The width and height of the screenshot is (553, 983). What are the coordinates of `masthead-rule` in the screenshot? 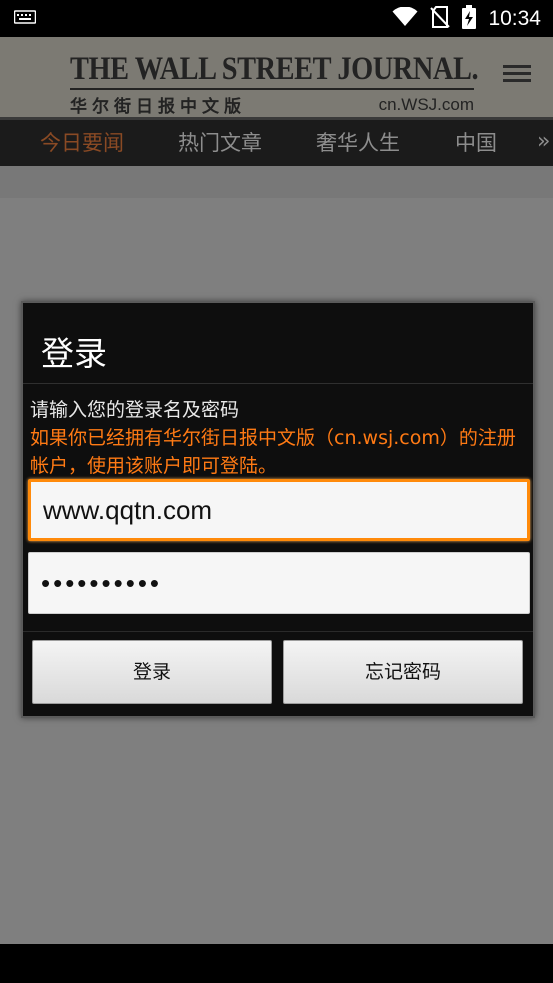 It's located at (272, 89).